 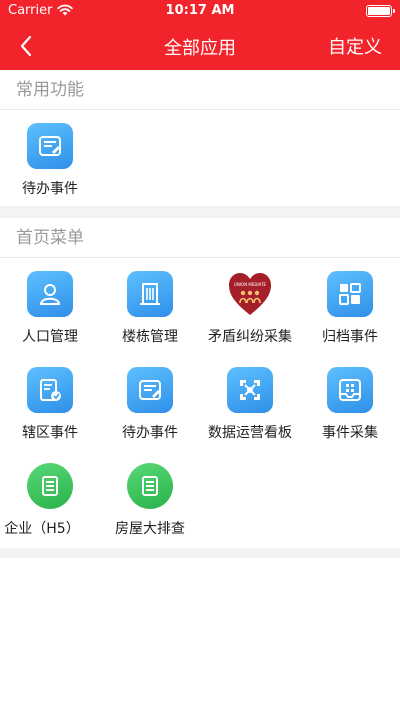 I want to click on app-item-dashboard: 数据运营看板, so click(x=250, y=402).